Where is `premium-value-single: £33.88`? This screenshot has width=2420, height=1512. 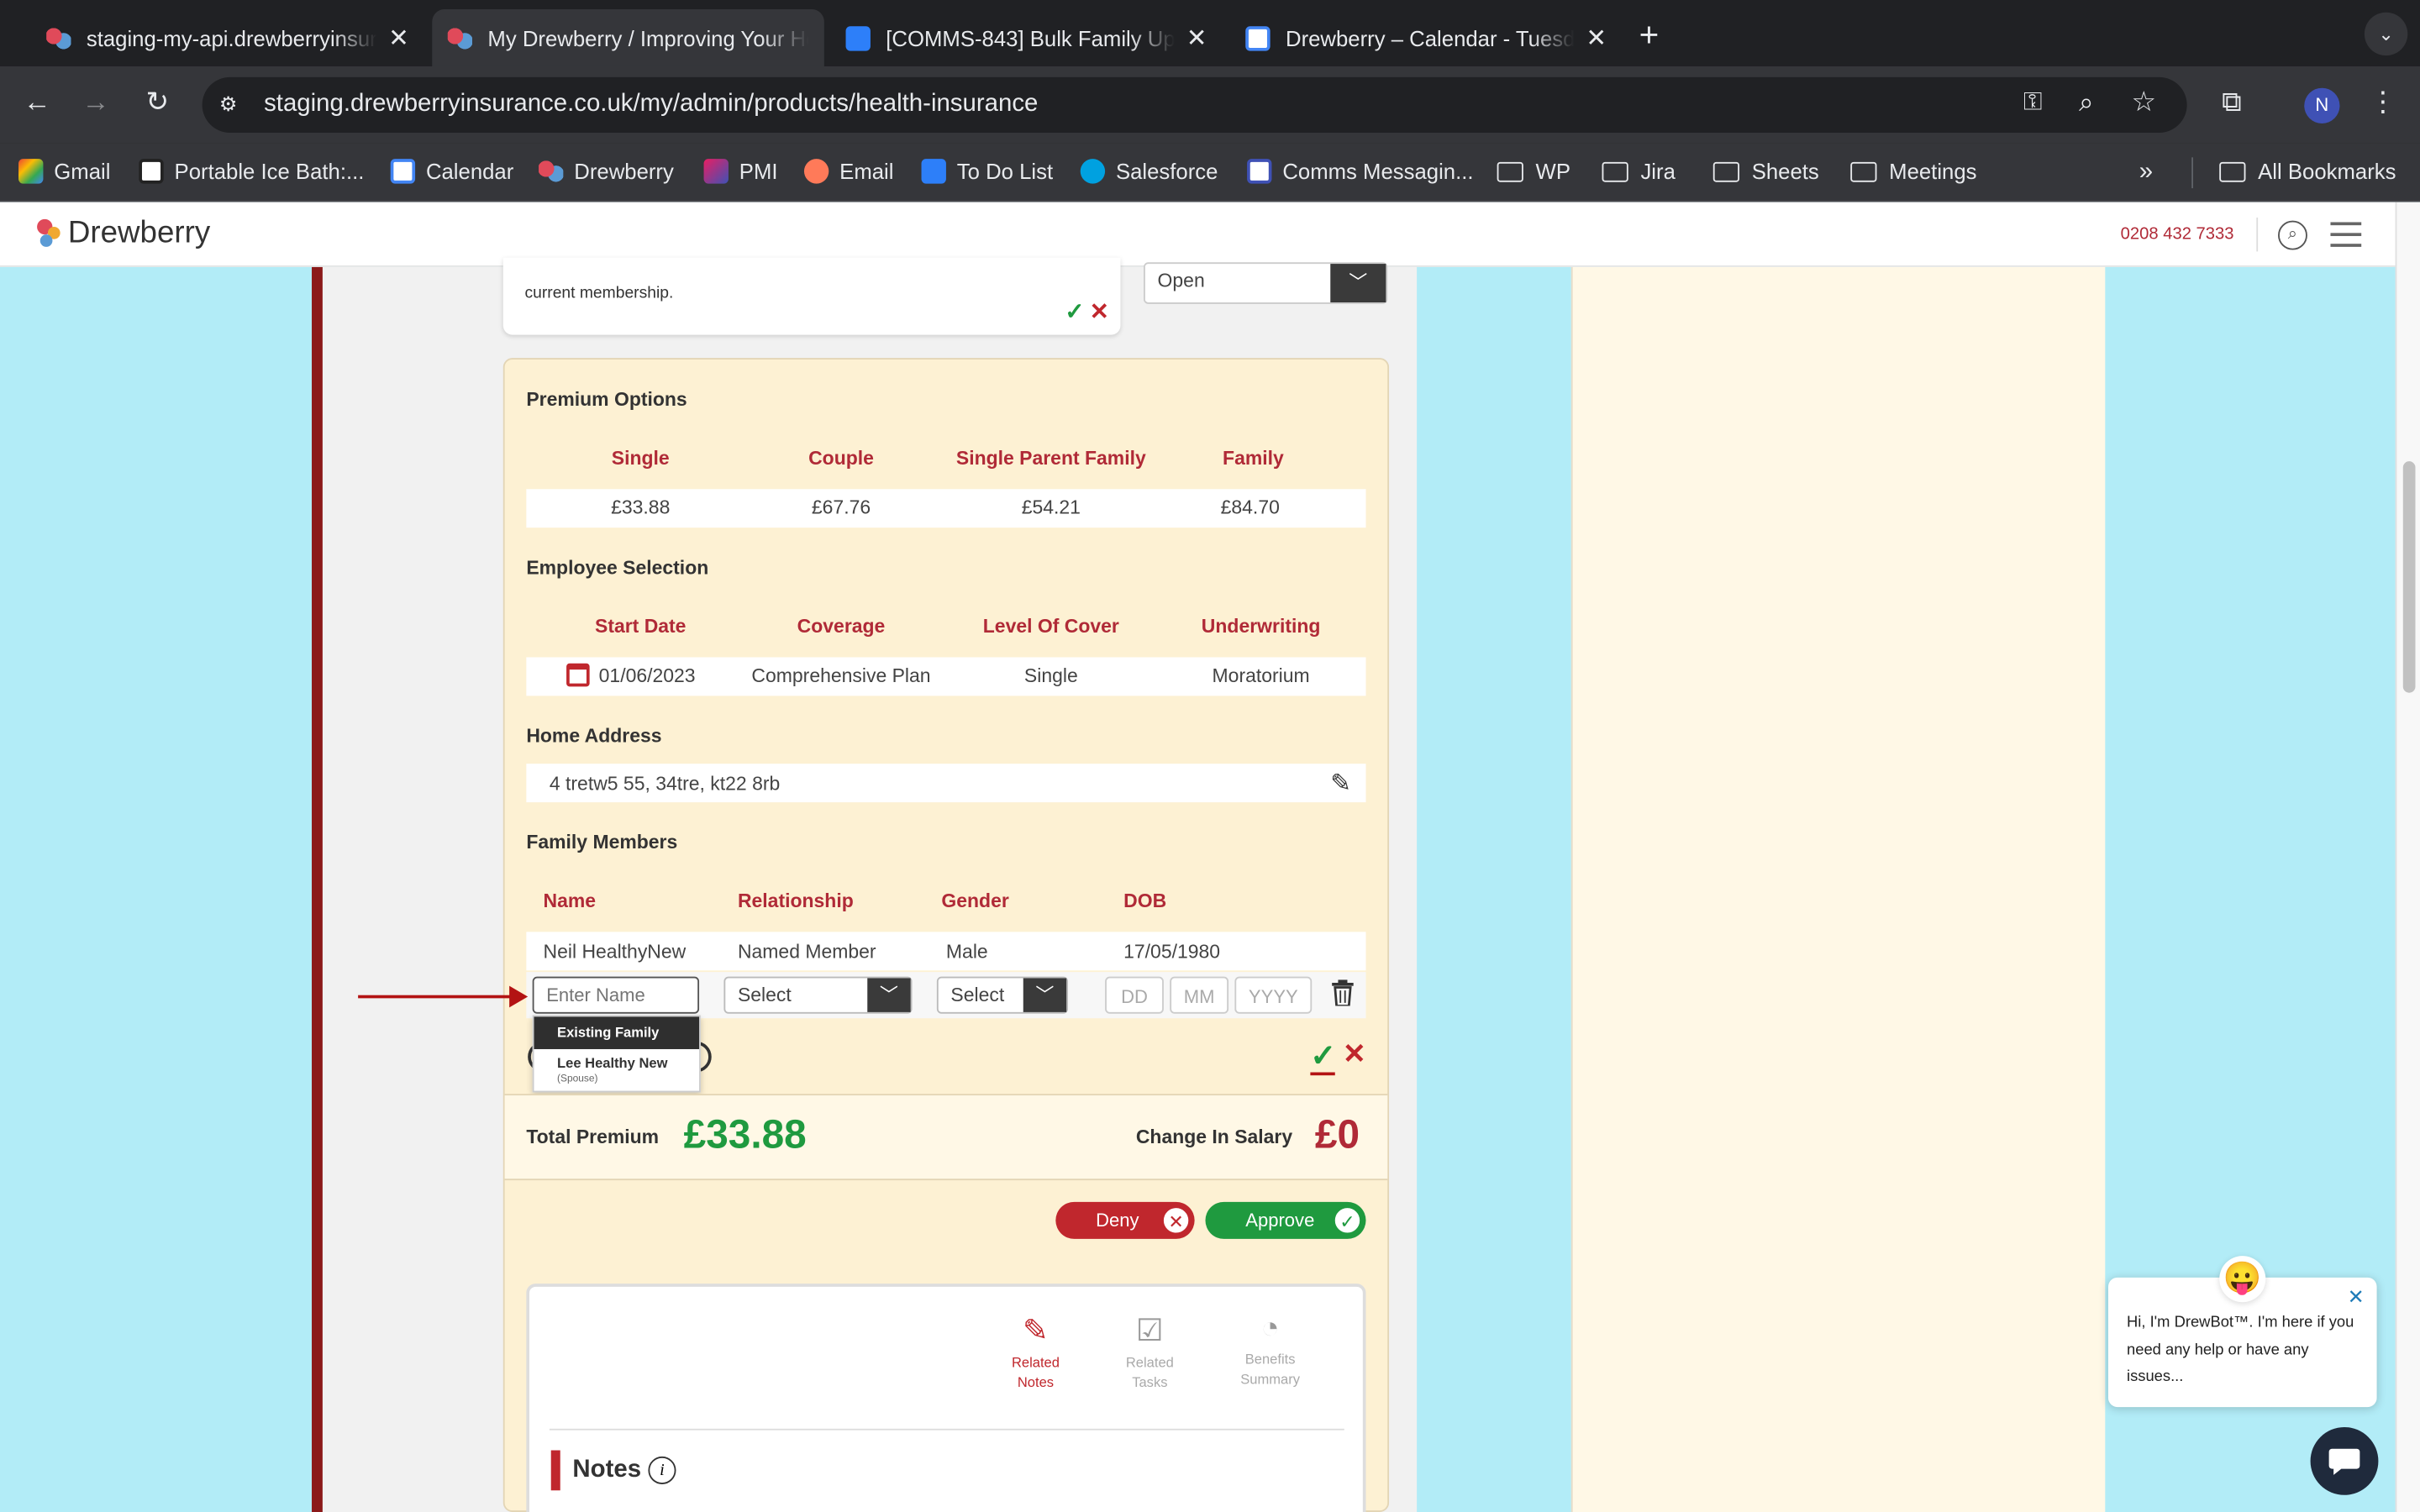
premium-value-single: £33.88 is located at coordinates (641, 507).